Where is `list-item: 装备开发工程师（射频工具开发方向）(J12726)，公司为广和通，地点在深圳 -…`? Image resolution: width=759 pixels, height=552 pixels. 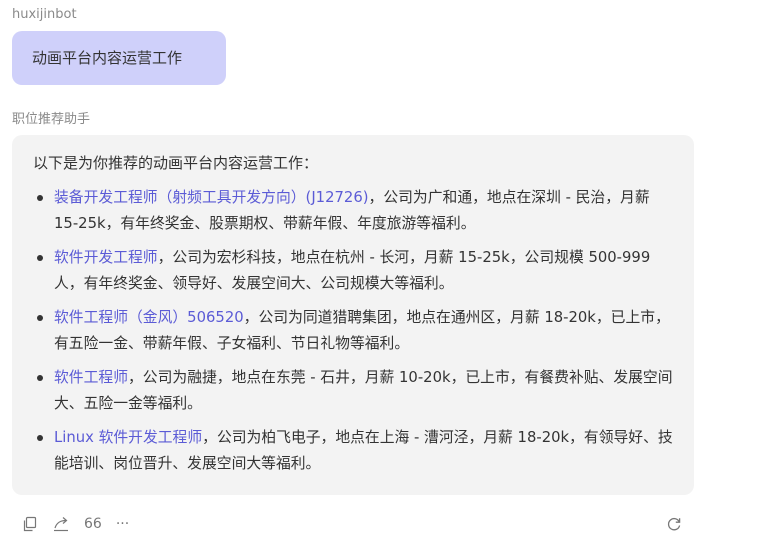
list-item: 装备开发工程师（射频工具开发方向）(J12726)，公司为广和通，地点在深圳 -… is located at coordinates (353, 211).